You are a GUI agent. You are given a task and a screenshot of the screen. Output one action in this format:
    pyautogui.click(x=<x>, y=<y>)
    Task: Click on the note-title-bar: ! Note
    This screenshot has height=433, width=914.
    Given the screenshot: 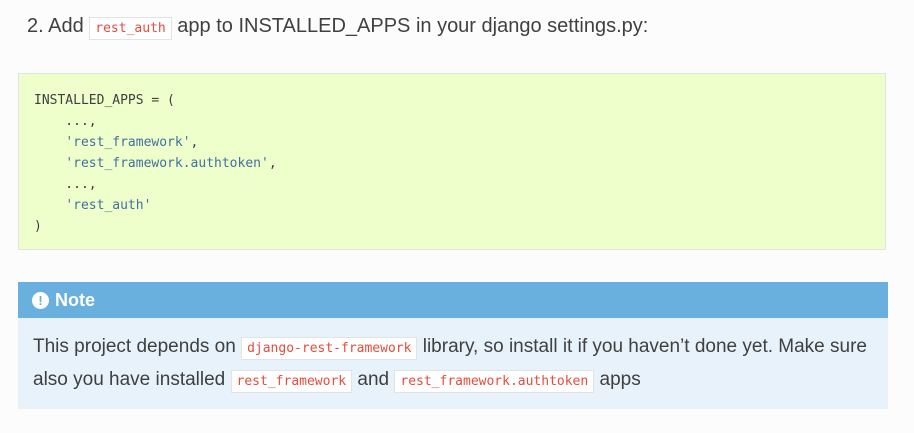 What is the action you would take?
    pyautogui.click(x=453, y=300)
    